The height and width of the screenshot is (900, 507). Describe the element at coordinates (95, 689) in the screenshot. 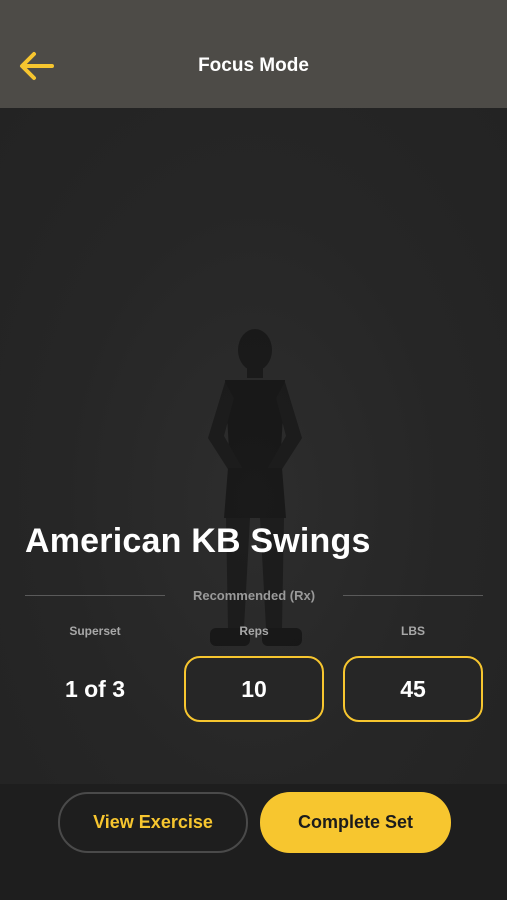

I see `superset-value: 1 of 3` at that location.